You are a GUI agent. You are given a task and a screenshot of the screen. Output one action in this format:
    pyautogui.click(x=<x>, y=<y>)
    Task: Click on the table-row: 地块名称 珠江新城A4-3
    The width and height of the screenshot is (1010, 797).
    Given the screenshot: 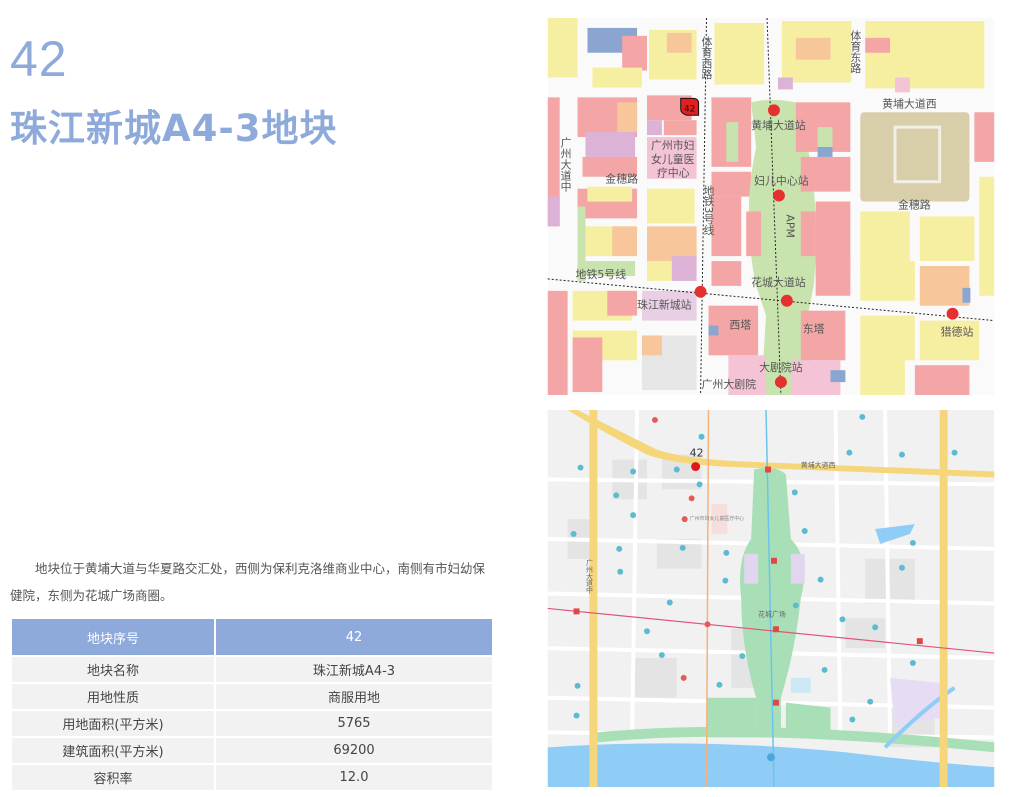 What is the action you would take?
    pyautogui.click(x=252, y=669)
    